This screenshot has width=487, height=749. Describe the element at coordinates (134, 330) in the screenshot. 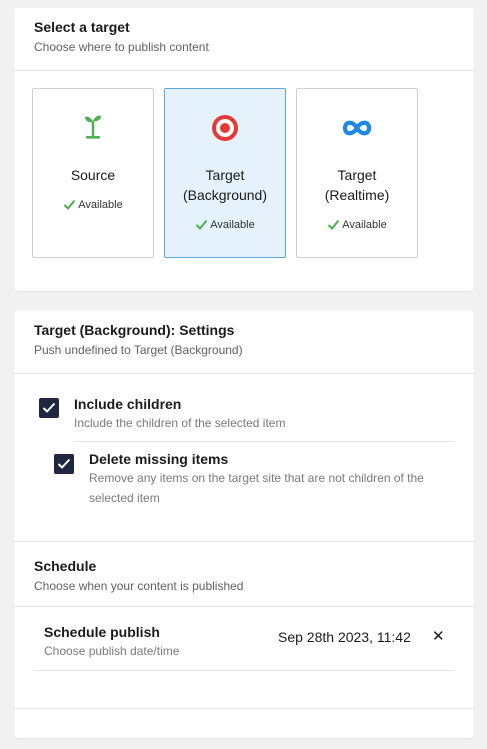

I see `settings-title: Target (Background): Settings` at that location.